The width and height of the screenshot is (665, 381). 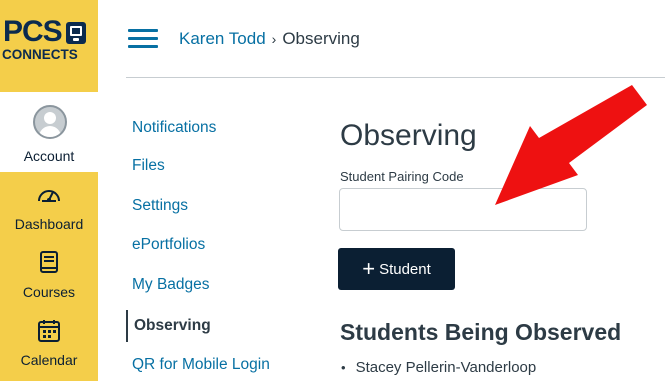 What do you see at coordinates (211, 206) in the screenshot?
I see `subnav-item-settings: Settings` at bounding box center [211, 206].